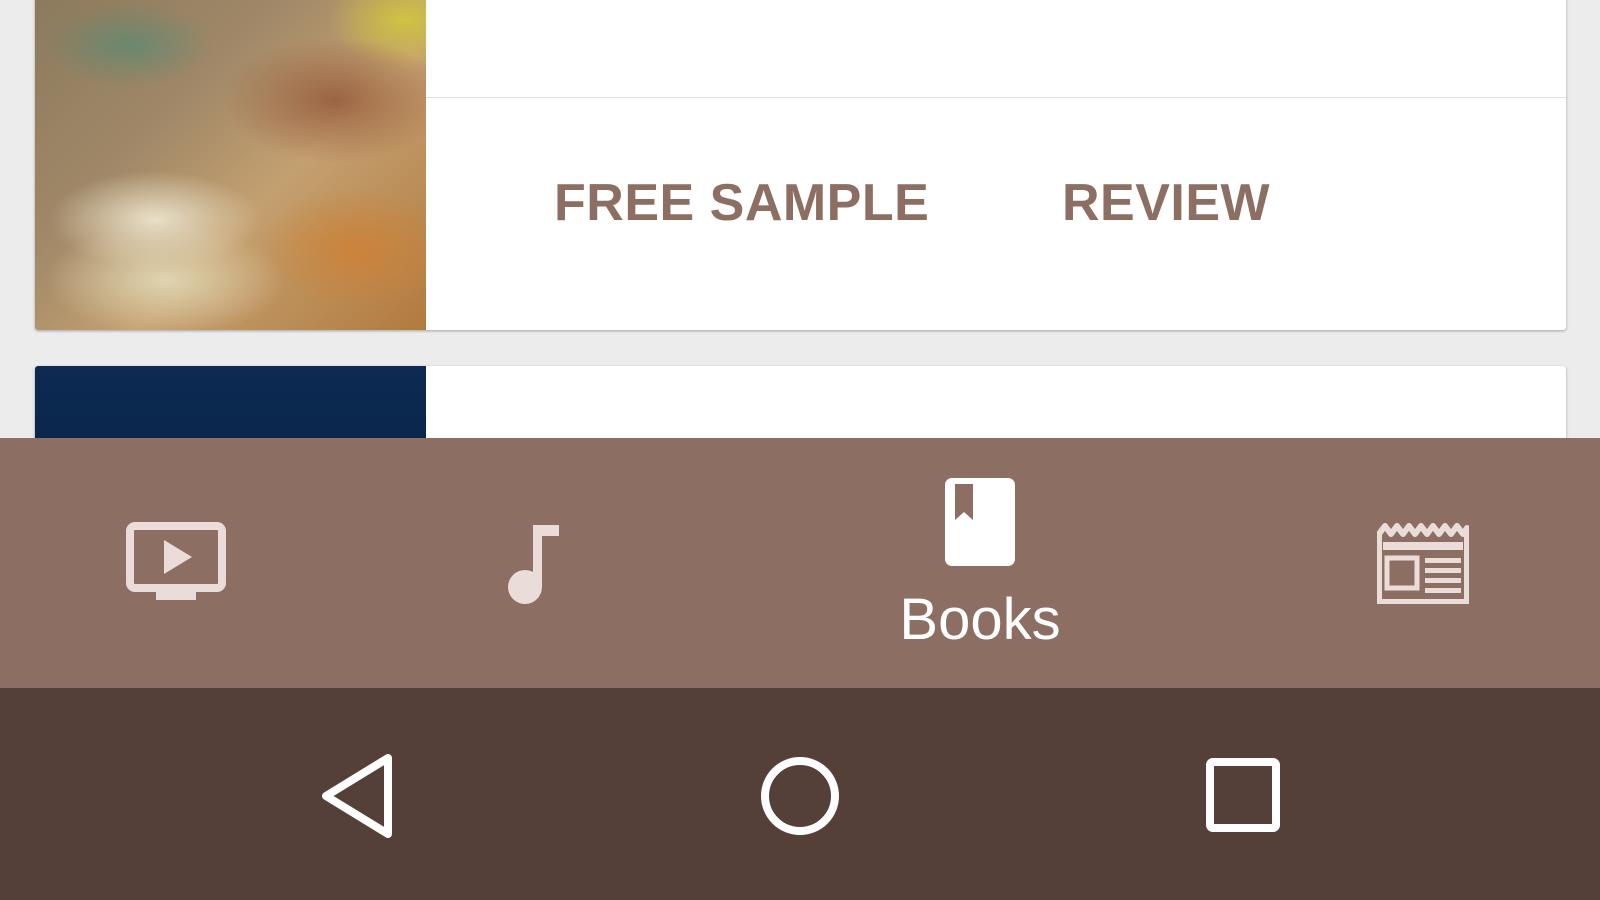 This screenshot has width=1600, height=900. What do you see at coordinates (980, 619) in the screenshot?
I see `nav-label-books: Books` at bounding box center [980, 619].